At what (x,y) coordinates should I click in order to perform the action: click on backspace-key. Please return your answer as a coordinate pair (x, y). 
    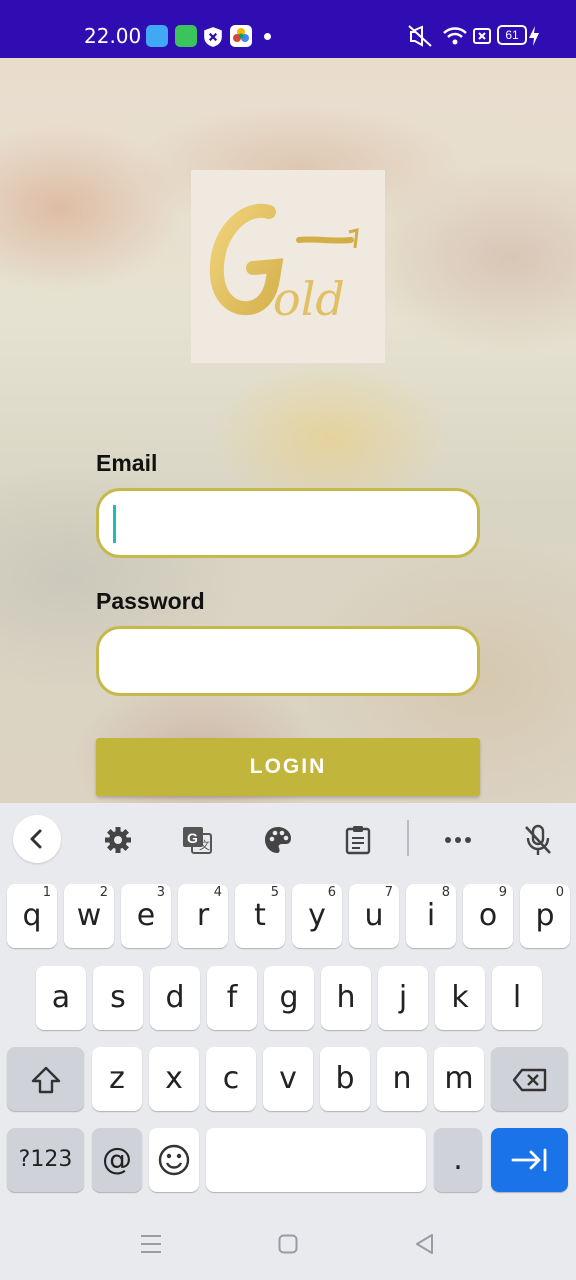
    Looking at the image, I should click on (529, 1079).